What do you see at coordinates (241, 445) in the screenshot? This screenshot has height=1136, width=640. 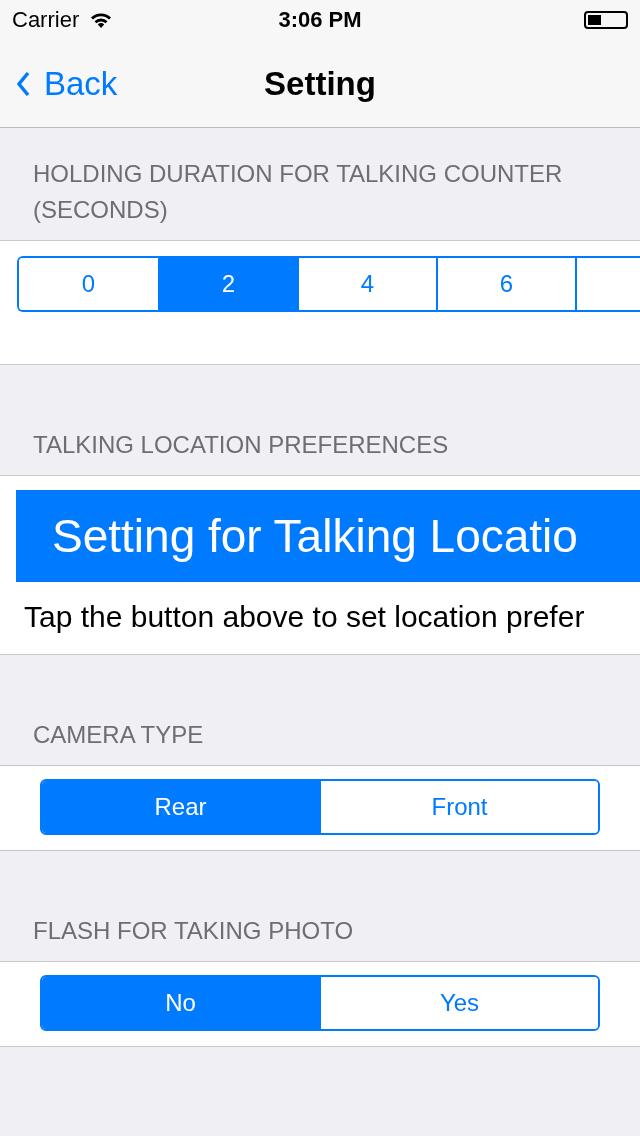 I see `section-header: TALKING LOCATION PREFERENCES` at bounding box center [241, 445].